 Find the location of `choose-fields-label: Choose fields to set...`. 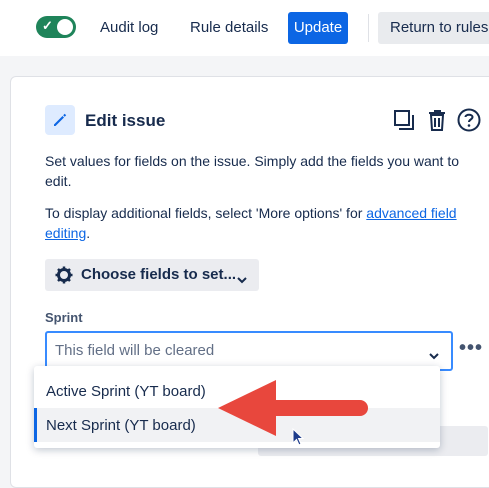

choose-fields-label: Choose fields to set... is located at coordinates (159, 274).